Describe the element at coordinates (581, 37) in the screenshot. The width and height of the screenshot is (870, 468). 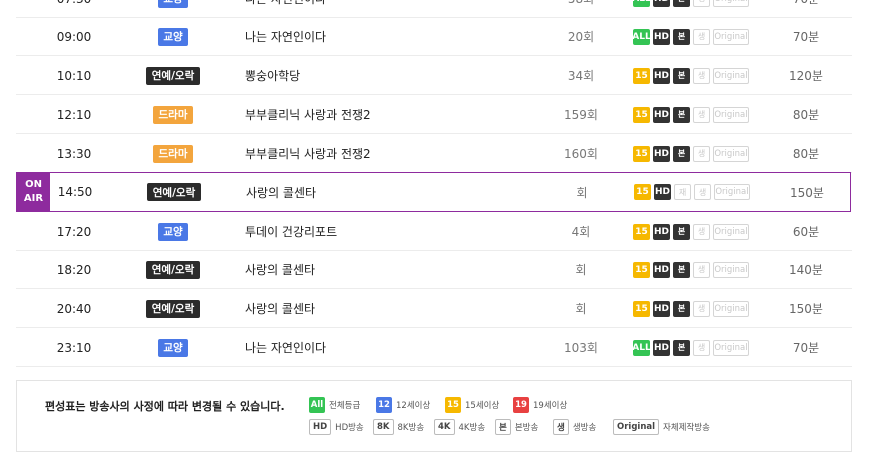
I see `episode-number: 20회` at that location.